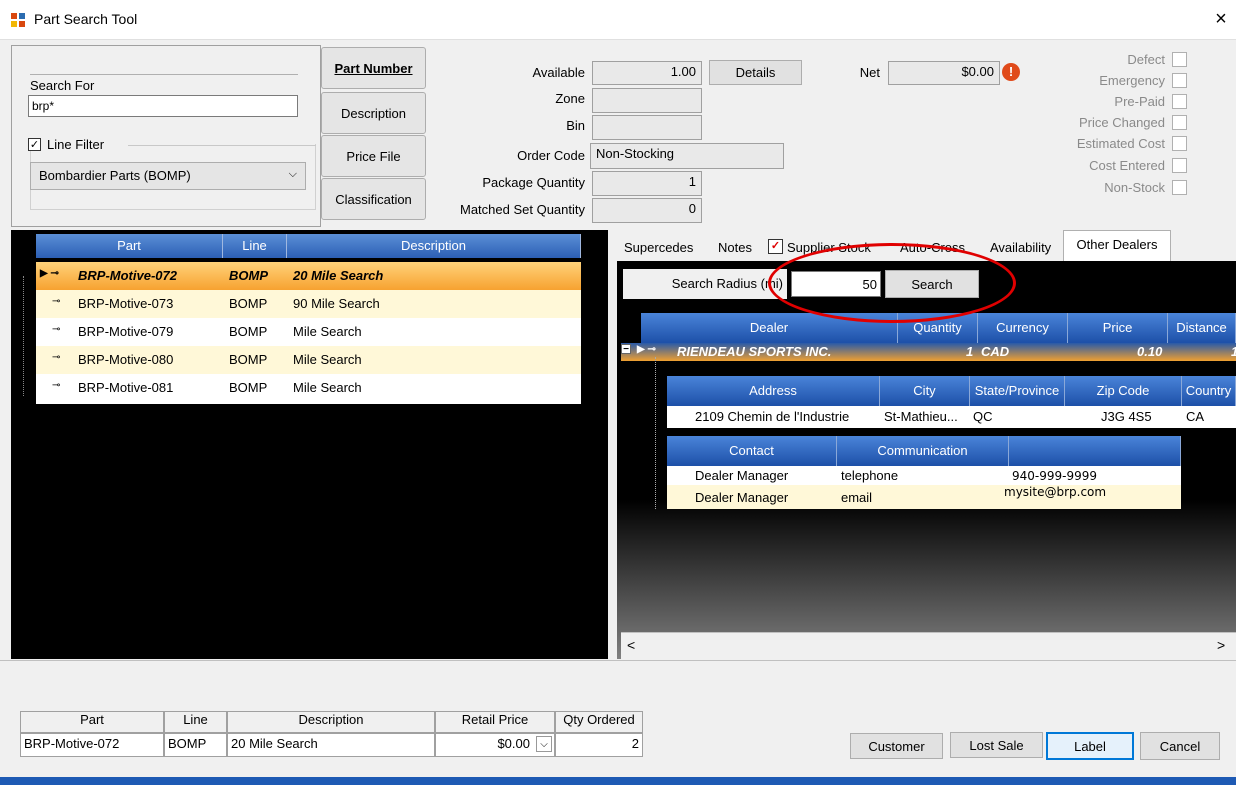 This screenshot has height=785, width=1236. Describe the element at coordinates (168, 176) in the screenshot. I see `line-filter-select: Bombardier Parts (BOMP) ⌵` at that location.